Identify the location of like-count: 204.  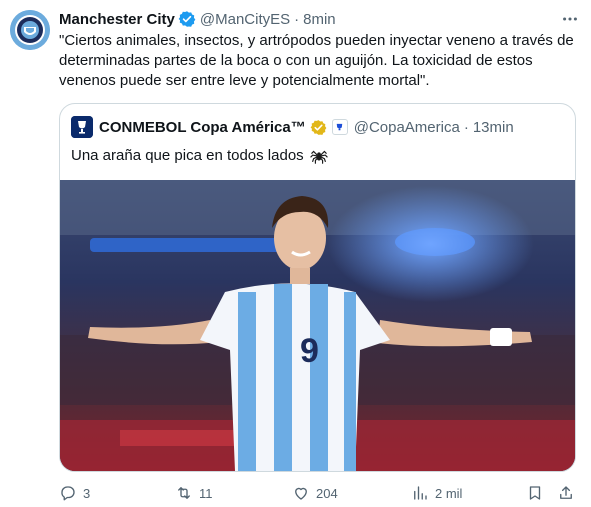
(327, 493).